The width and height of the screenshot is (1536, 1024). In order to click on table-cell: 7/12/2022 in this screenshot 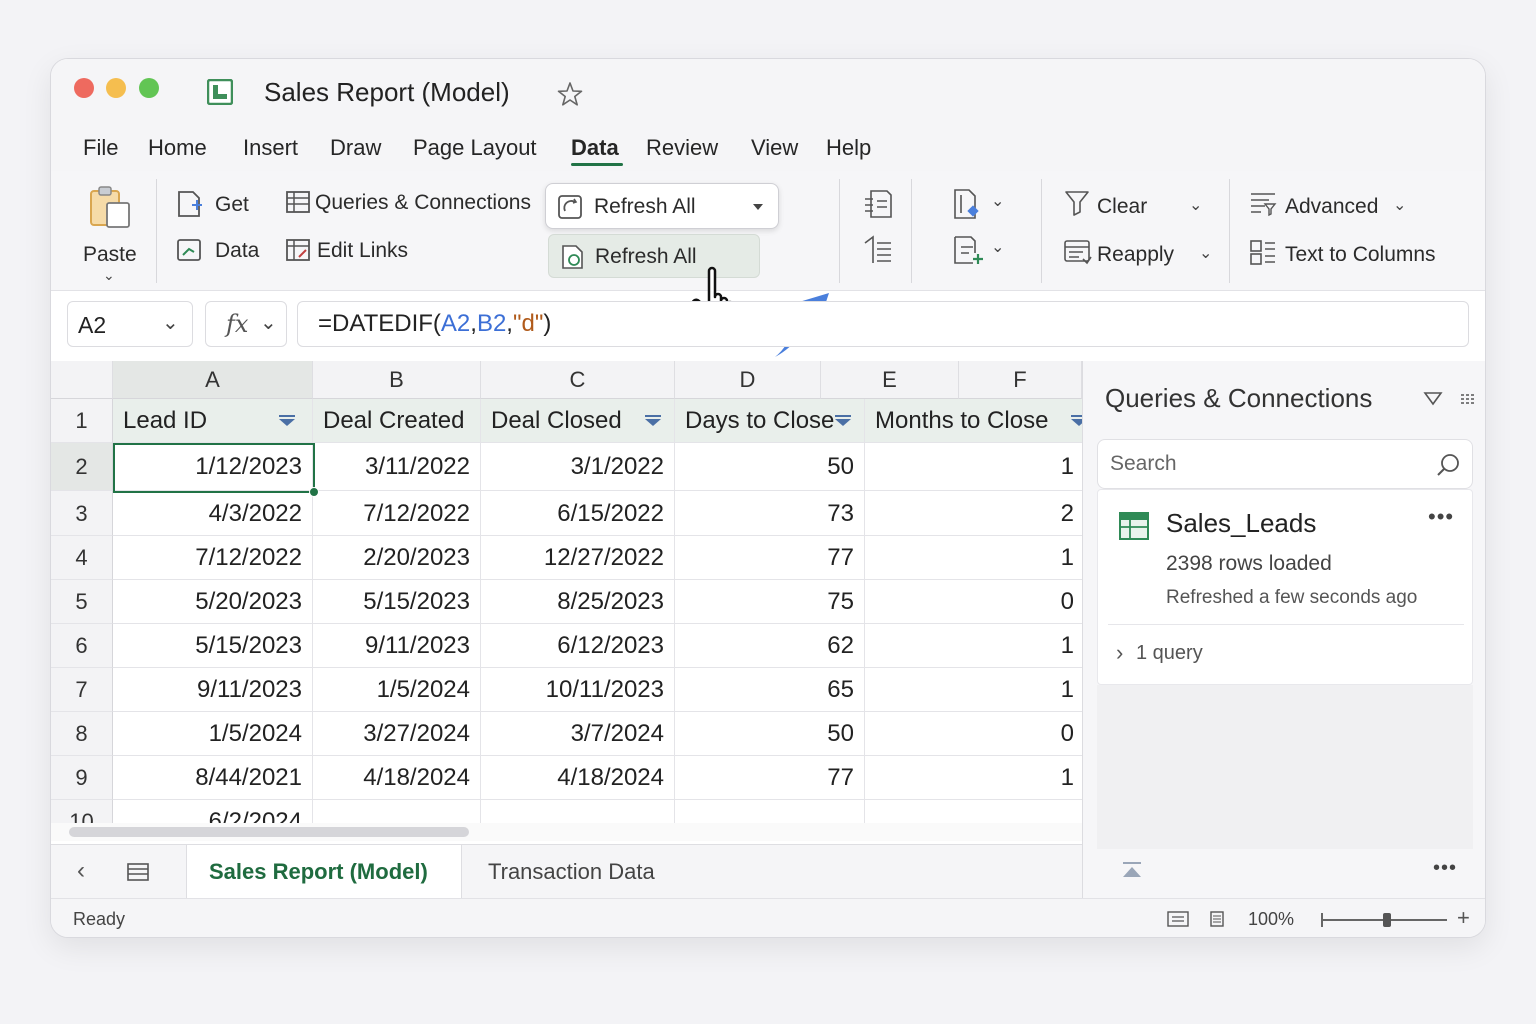, I will do `click(213, 558)`.